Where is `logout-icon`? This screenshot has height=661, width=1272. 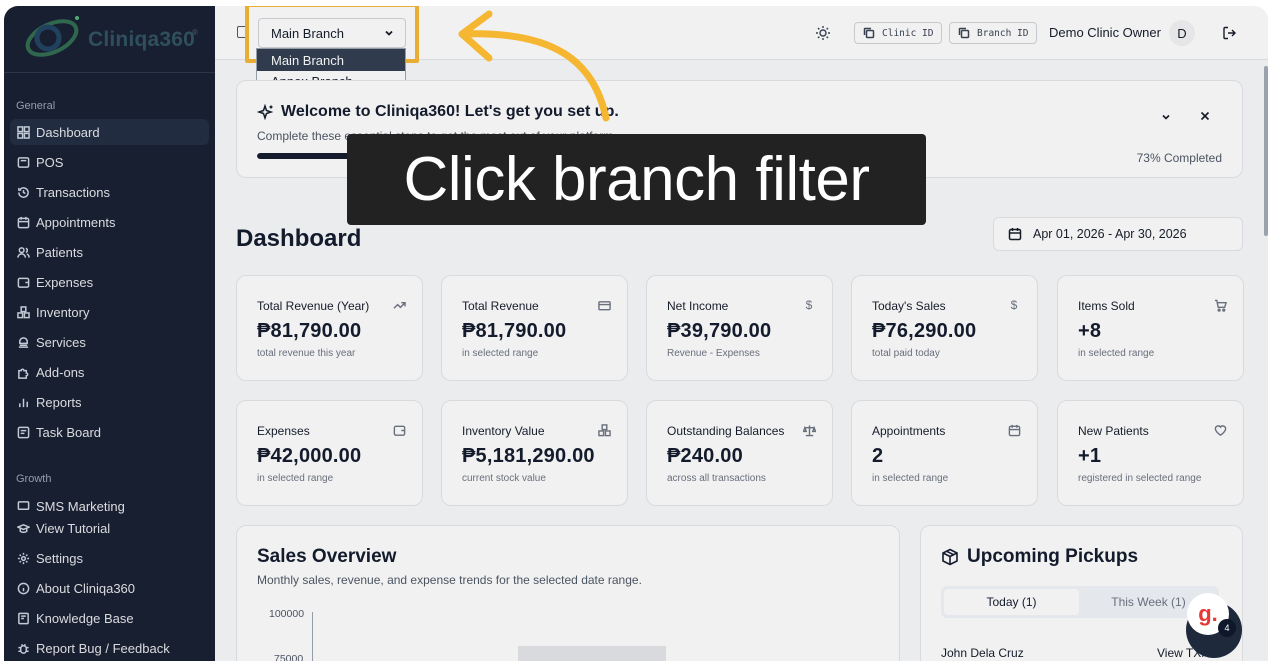
logout-icon is located at coordinates (1230, 33).